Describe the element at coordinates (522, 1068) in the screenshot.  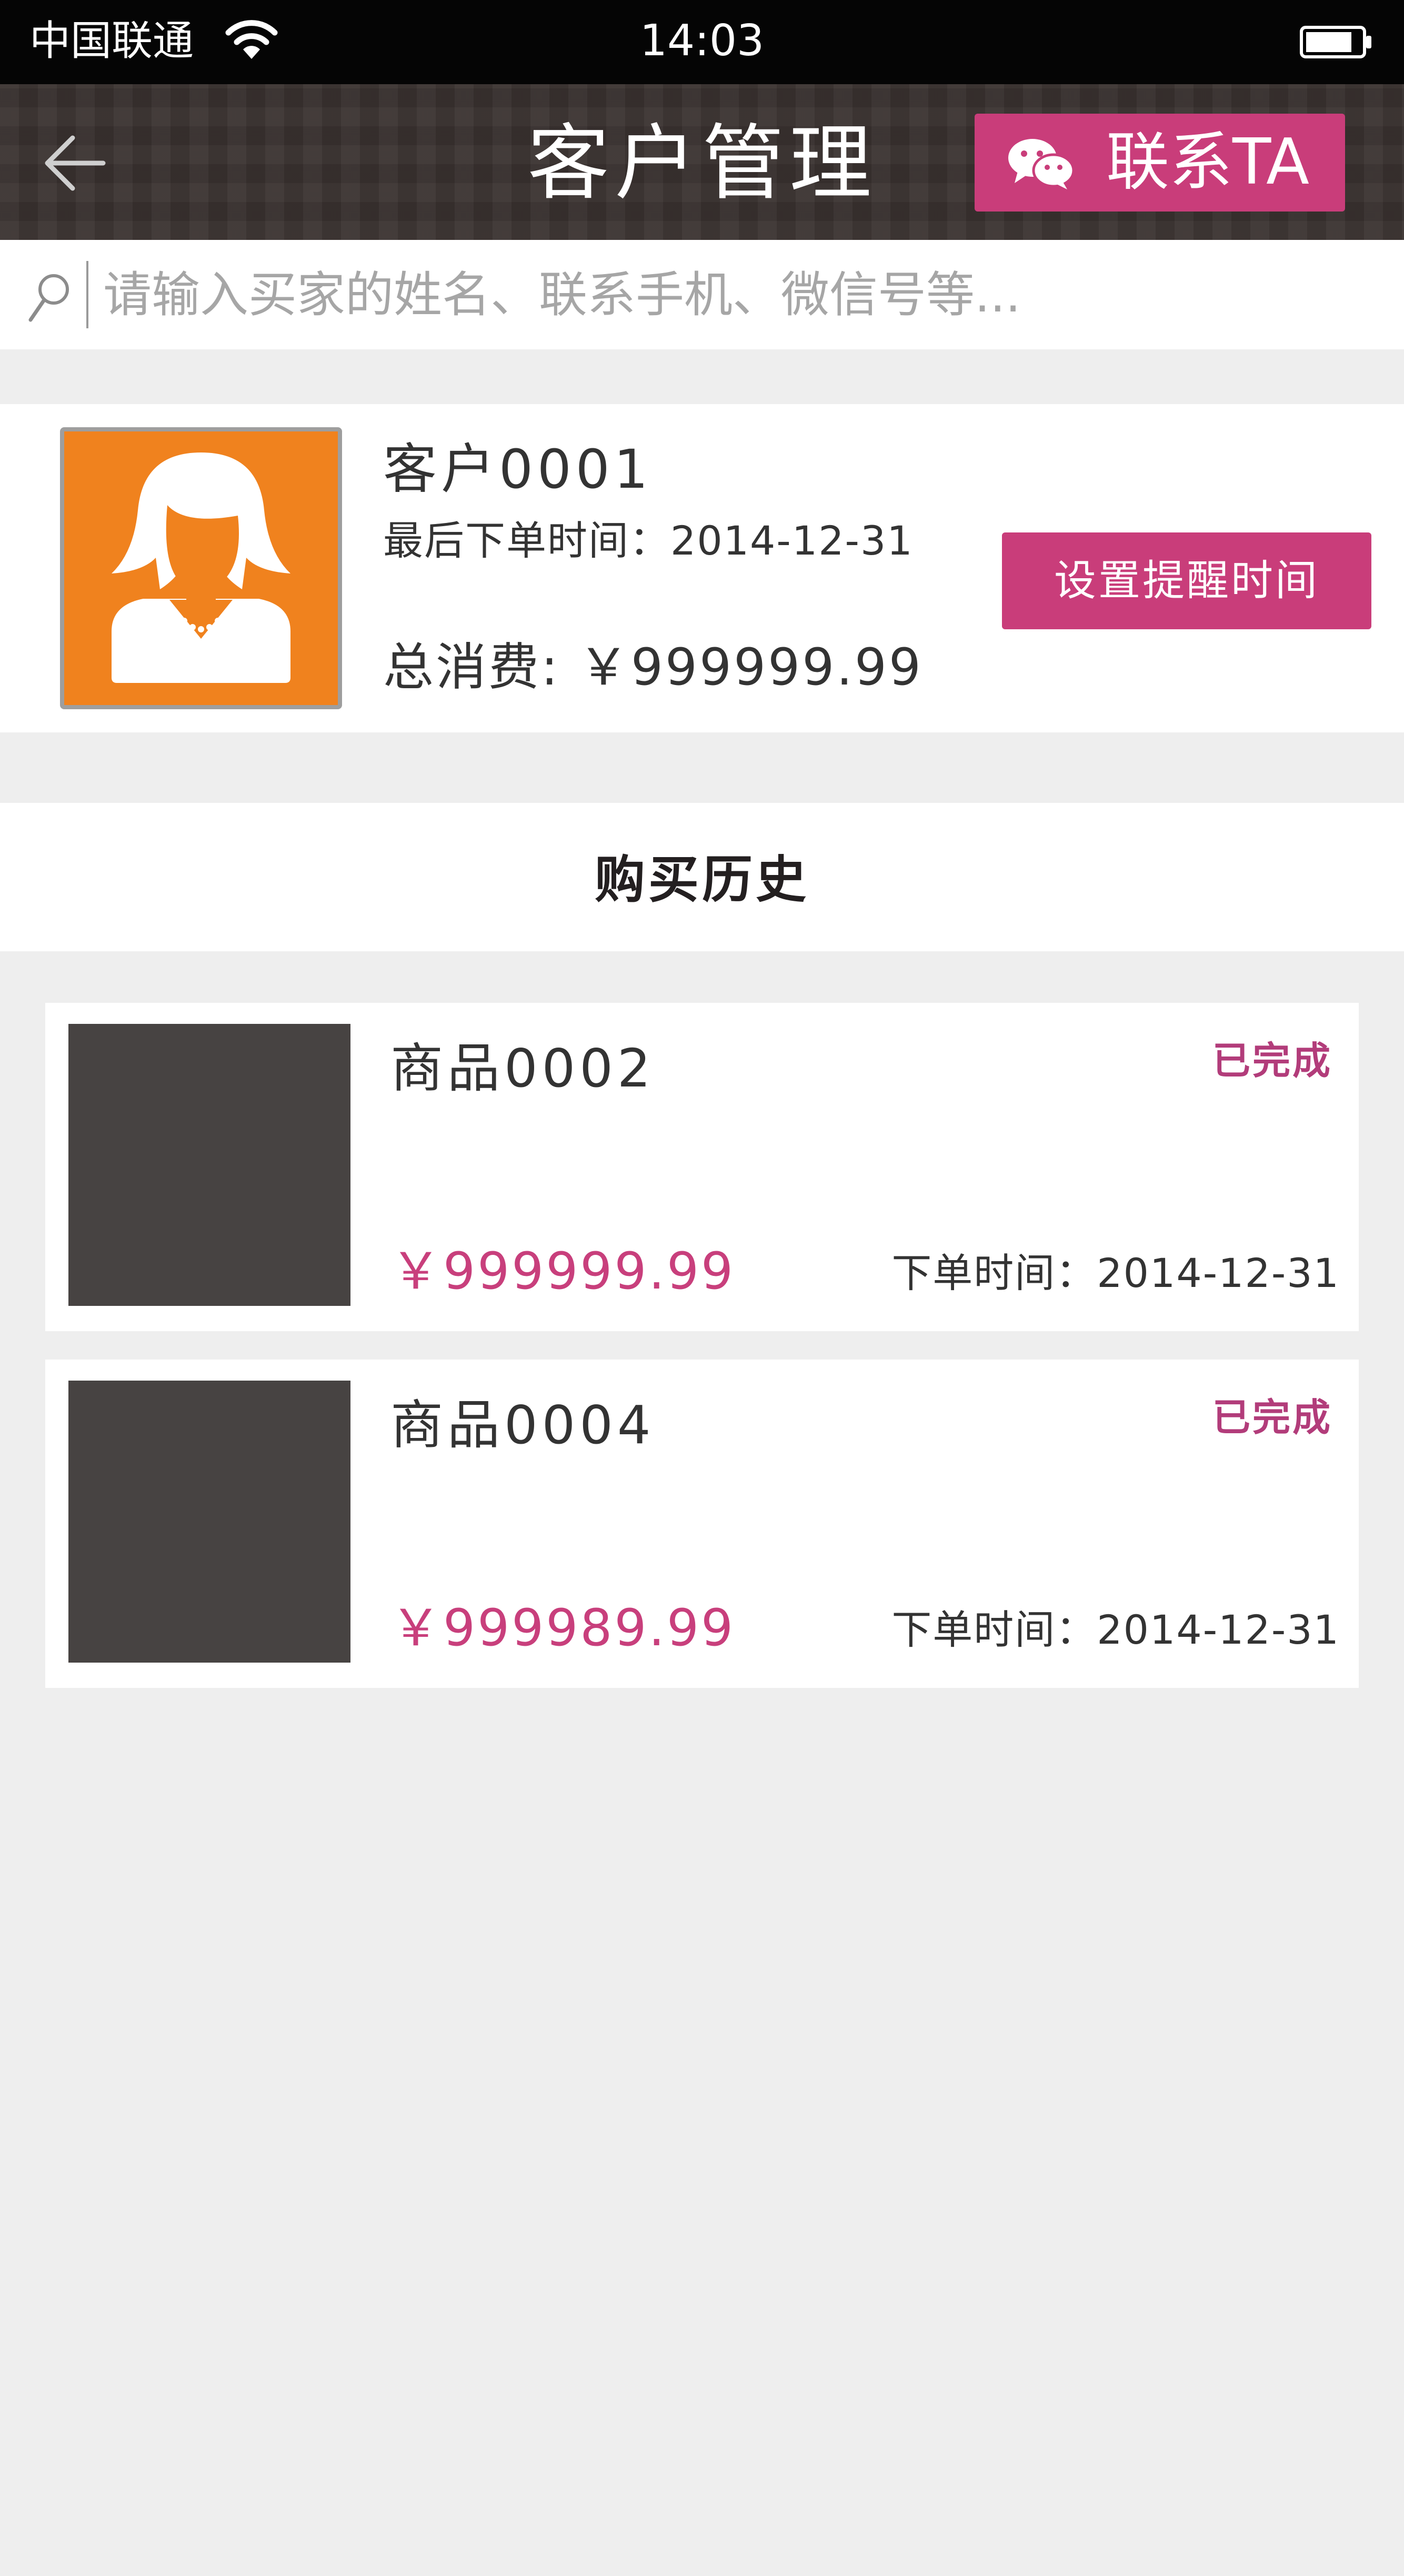
I see `product-name: 商品0002` at that location.